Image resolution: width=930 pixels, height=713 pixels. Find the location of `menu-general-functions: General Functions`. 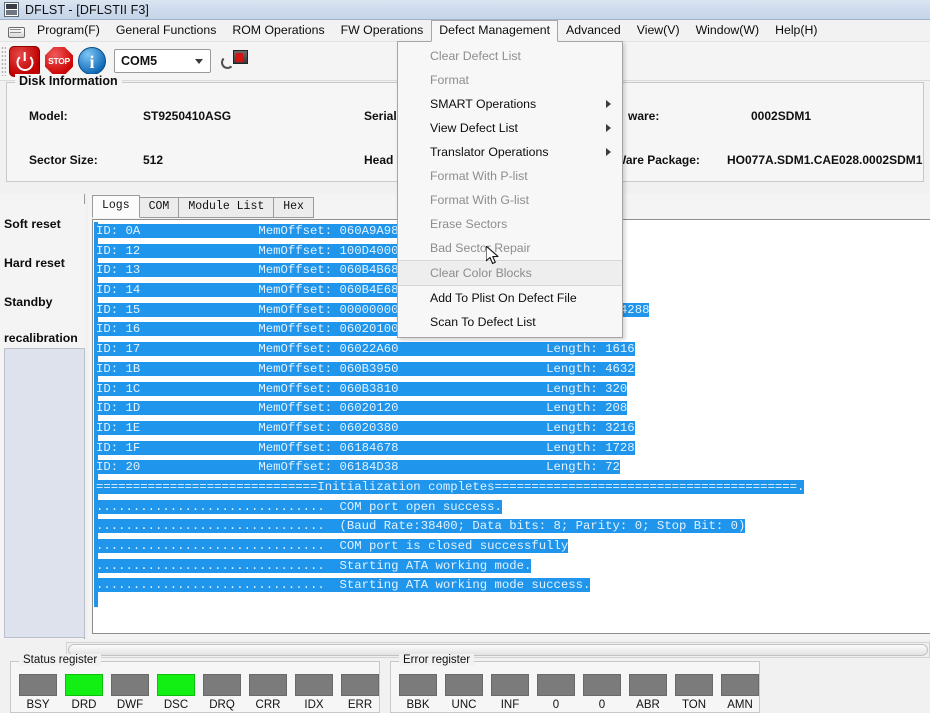

menu-general-functions: General Functions is located at coordinates (166, 30).